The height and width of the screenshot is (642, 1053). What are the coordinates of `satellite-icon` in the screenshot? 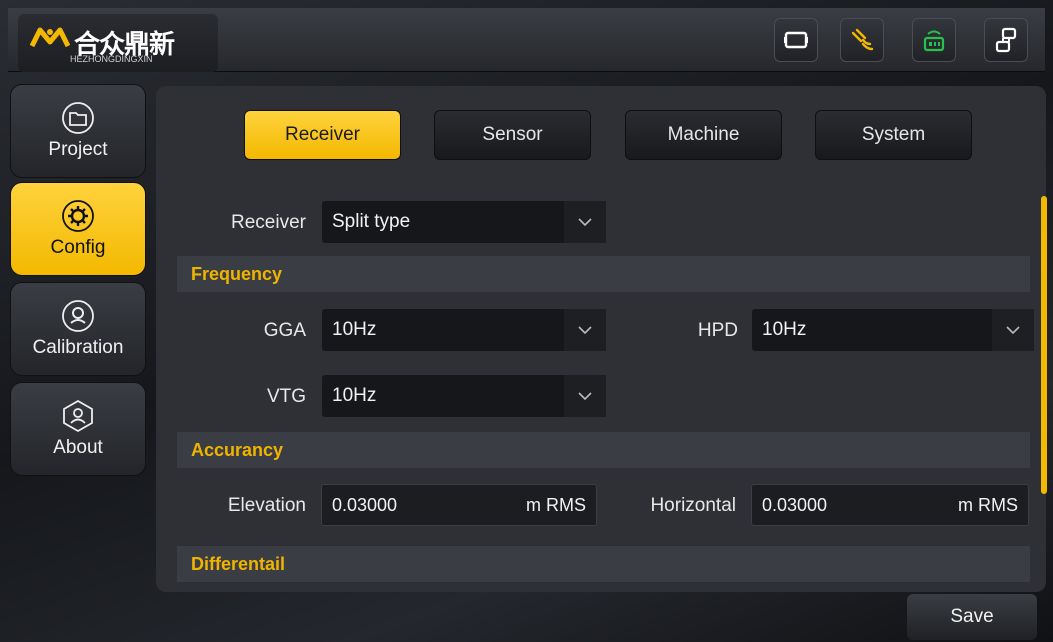 It's located at (862, 40).